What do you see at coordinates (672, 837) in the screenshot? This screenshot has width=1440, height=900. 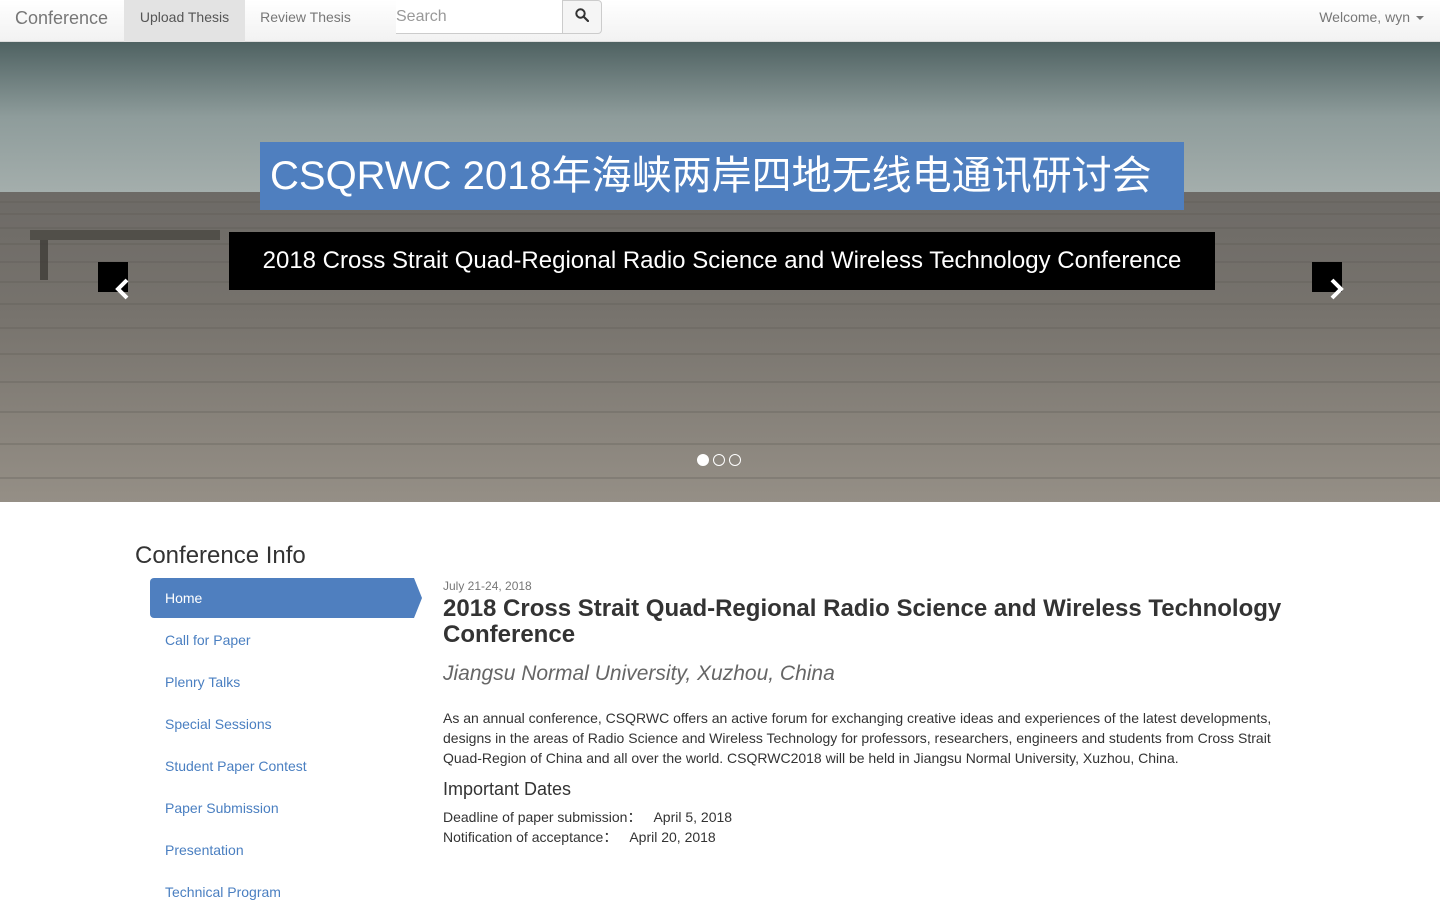 I see `important-date-value: April 20, 2018` at bounding box center [672, 837].